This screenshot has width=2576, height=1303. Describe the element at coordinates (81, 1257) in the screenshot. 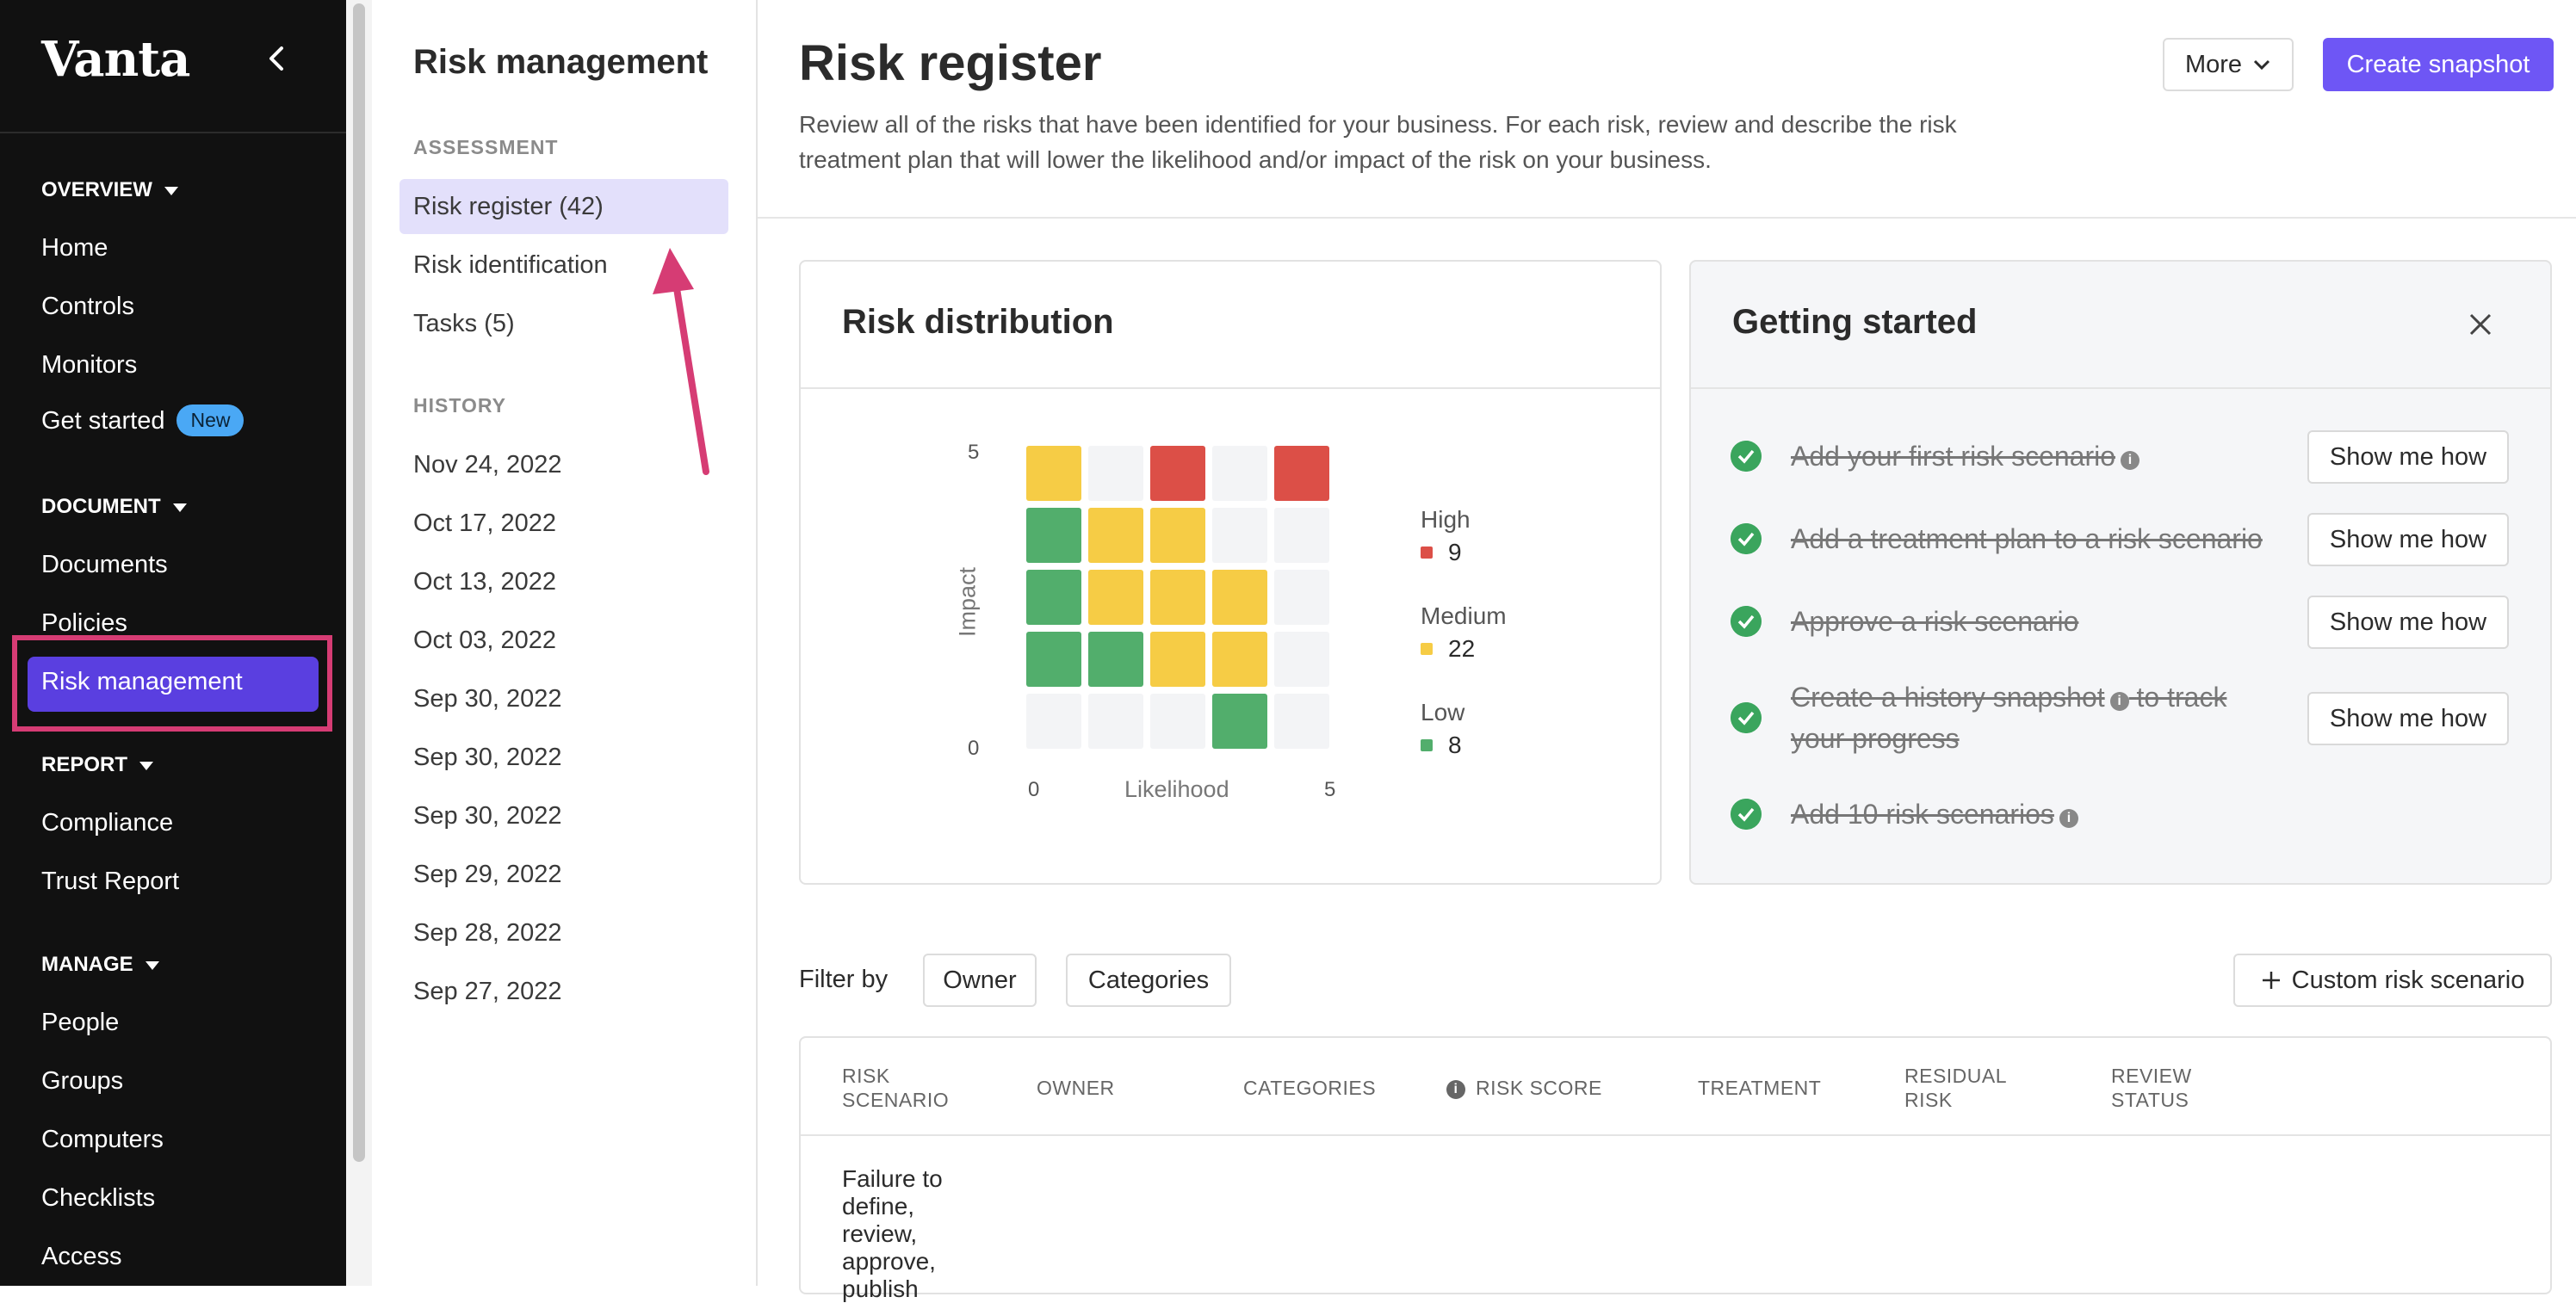

I see `nav-item-access: Access` at that location.